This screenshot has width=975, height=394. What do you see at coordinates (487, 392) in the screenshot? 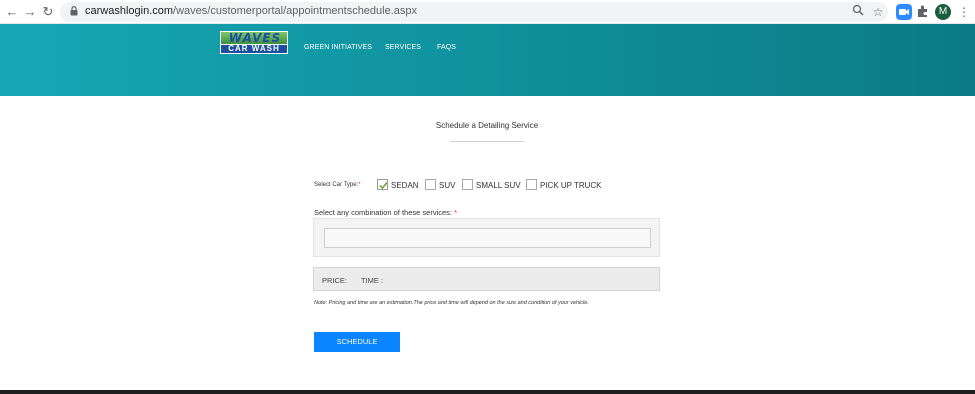
I see `page-footer` at bounding box center [487, 392].